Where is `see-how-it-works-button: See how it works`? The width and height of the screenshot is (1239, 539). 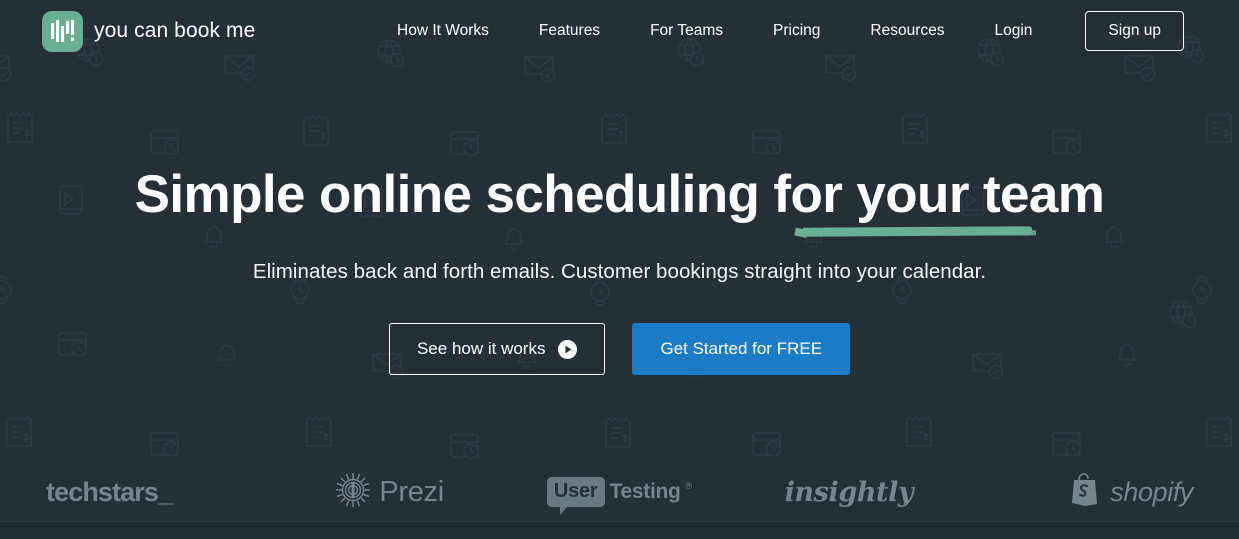 see-how-it-works-button: See how it works is located at coordinates (497, 349).